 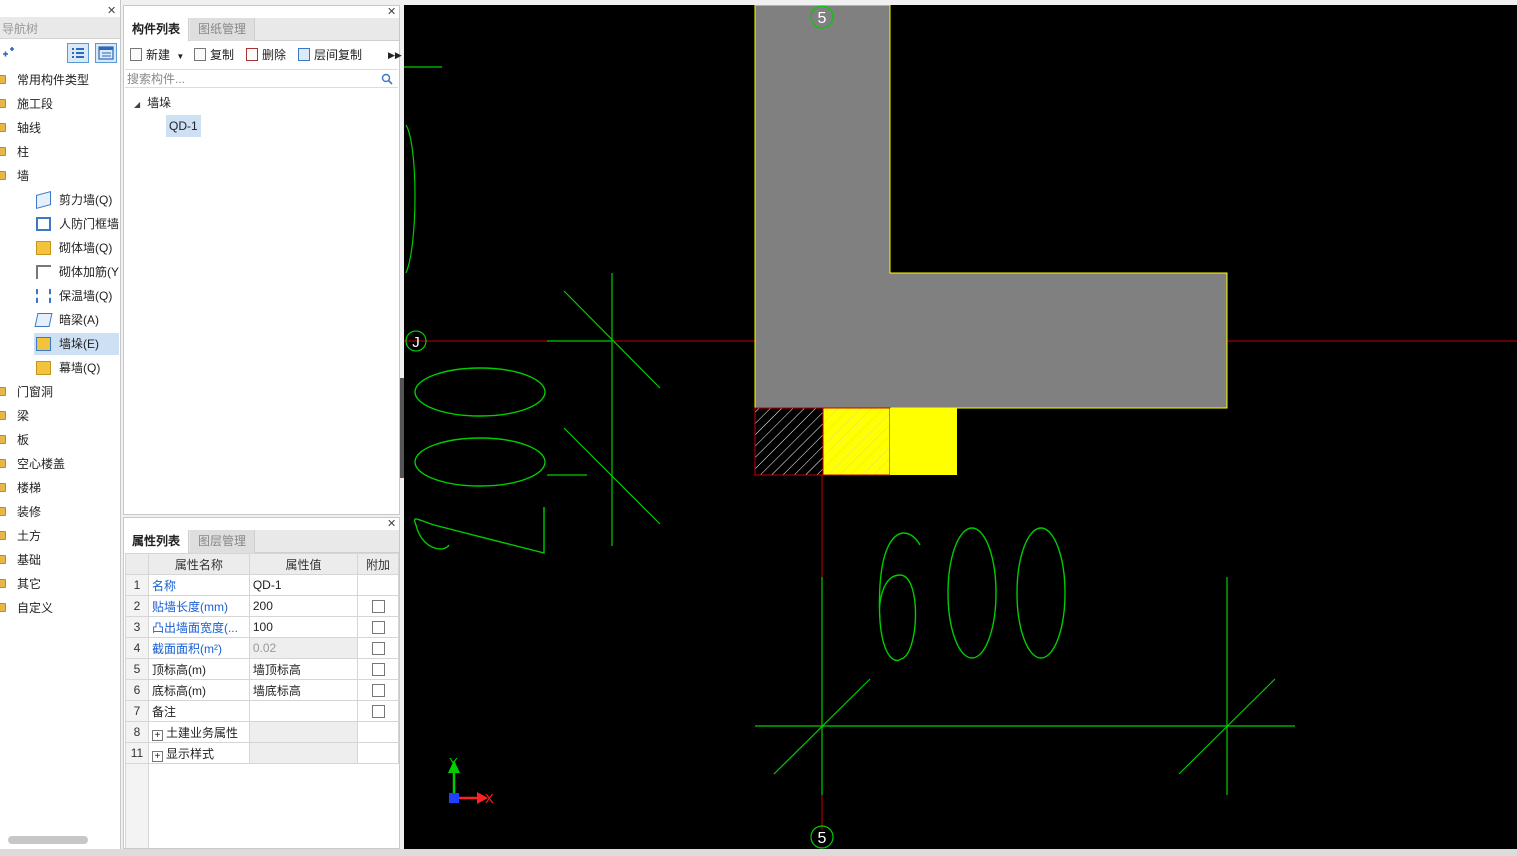 What do you see at coordinates (152, 103) in the screenshot?
I see `component-group: ◢ 墙垛` at bounding box center [152, 103].